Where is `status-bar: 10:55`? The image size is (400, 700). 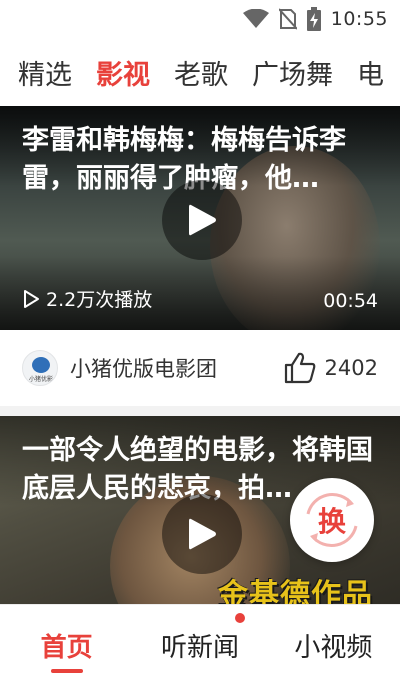
status-bar: 10:55 is located at coordinates (200, 19).